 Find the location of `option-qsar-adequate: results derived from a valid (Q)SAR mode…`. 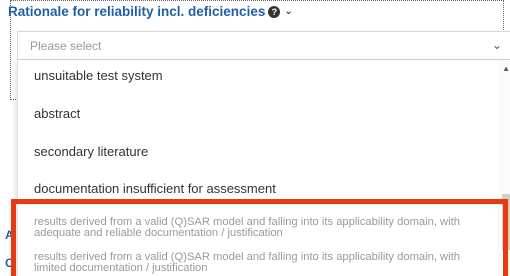

option-qsar-adequate: results derived from a valid (Q)SAR mode… is located at coordinates (264, 227).